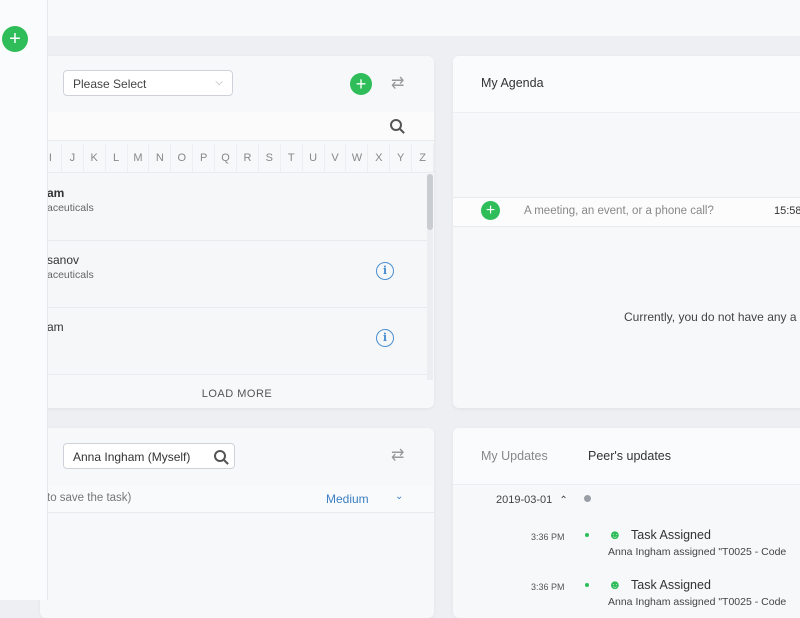 Image resolution: width=800 pixels, height=618 pixels. I want to click on agenda-input-placeholder: A meeting, an event, or a phone call?, so click(619, 211).